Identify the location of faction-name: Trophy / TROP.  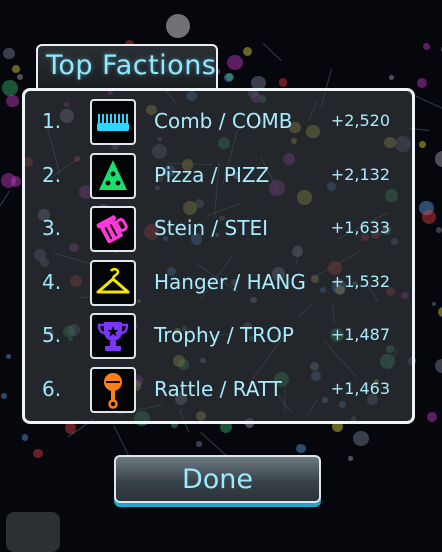
(224, 335).